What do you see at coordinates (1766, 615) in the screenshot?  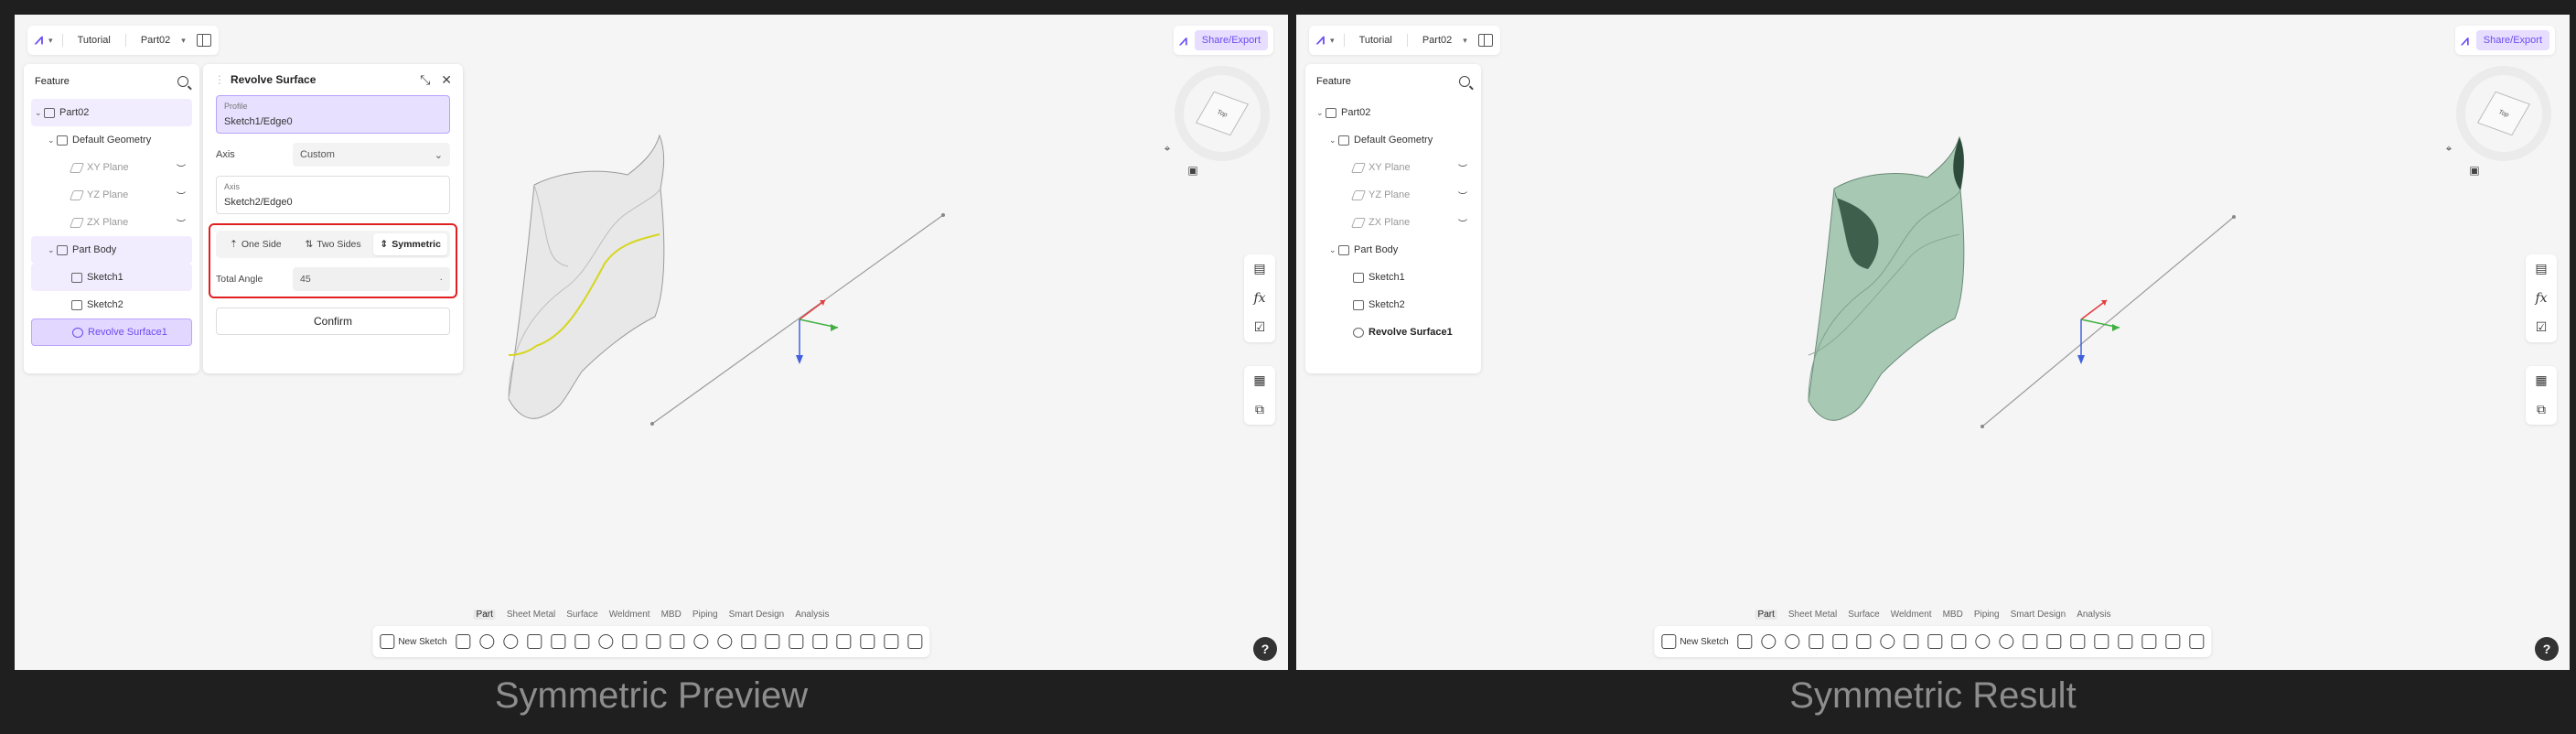 I see `tab-part: Part` at bounding box center [1766, 615].